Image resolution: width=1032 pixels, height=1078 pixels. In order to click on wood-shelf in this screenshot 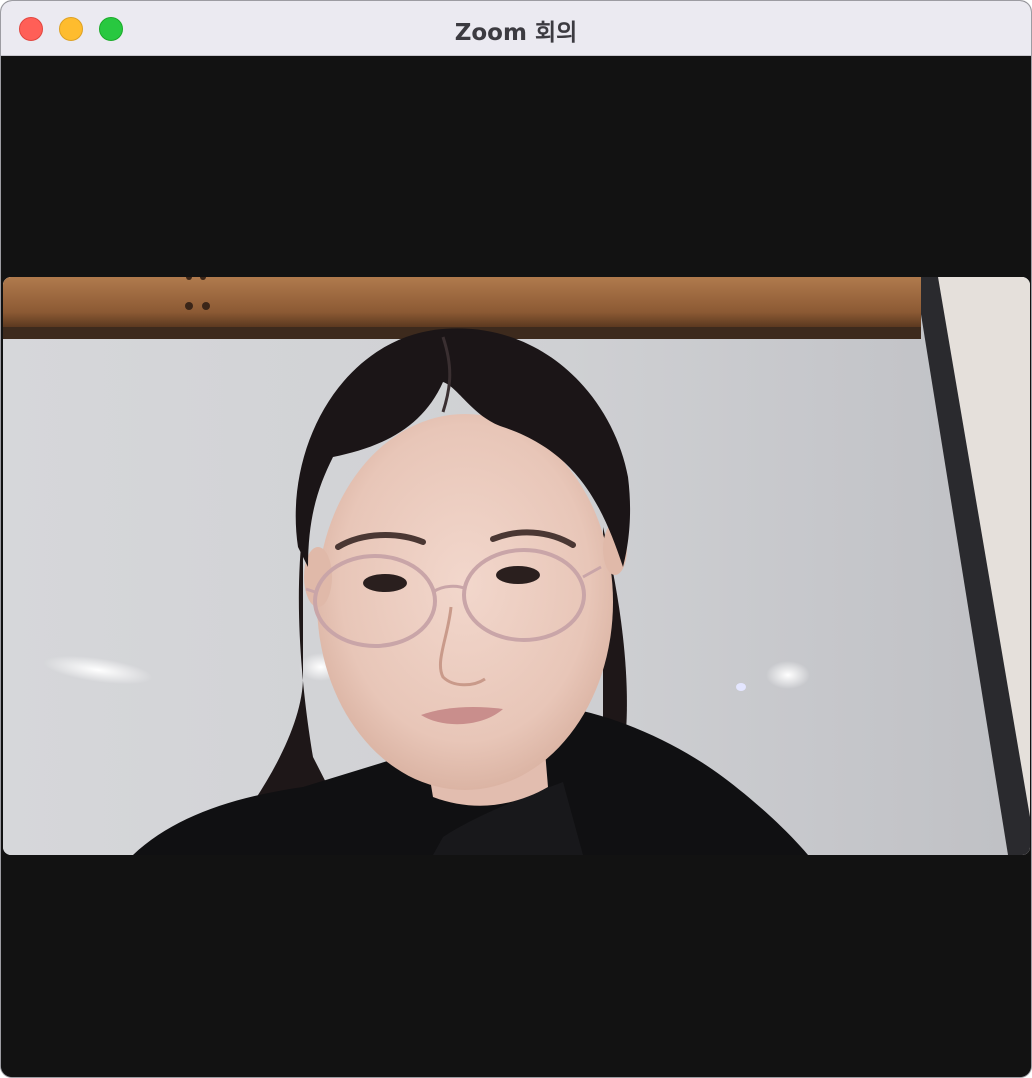, I will do `click(462, 302)`.